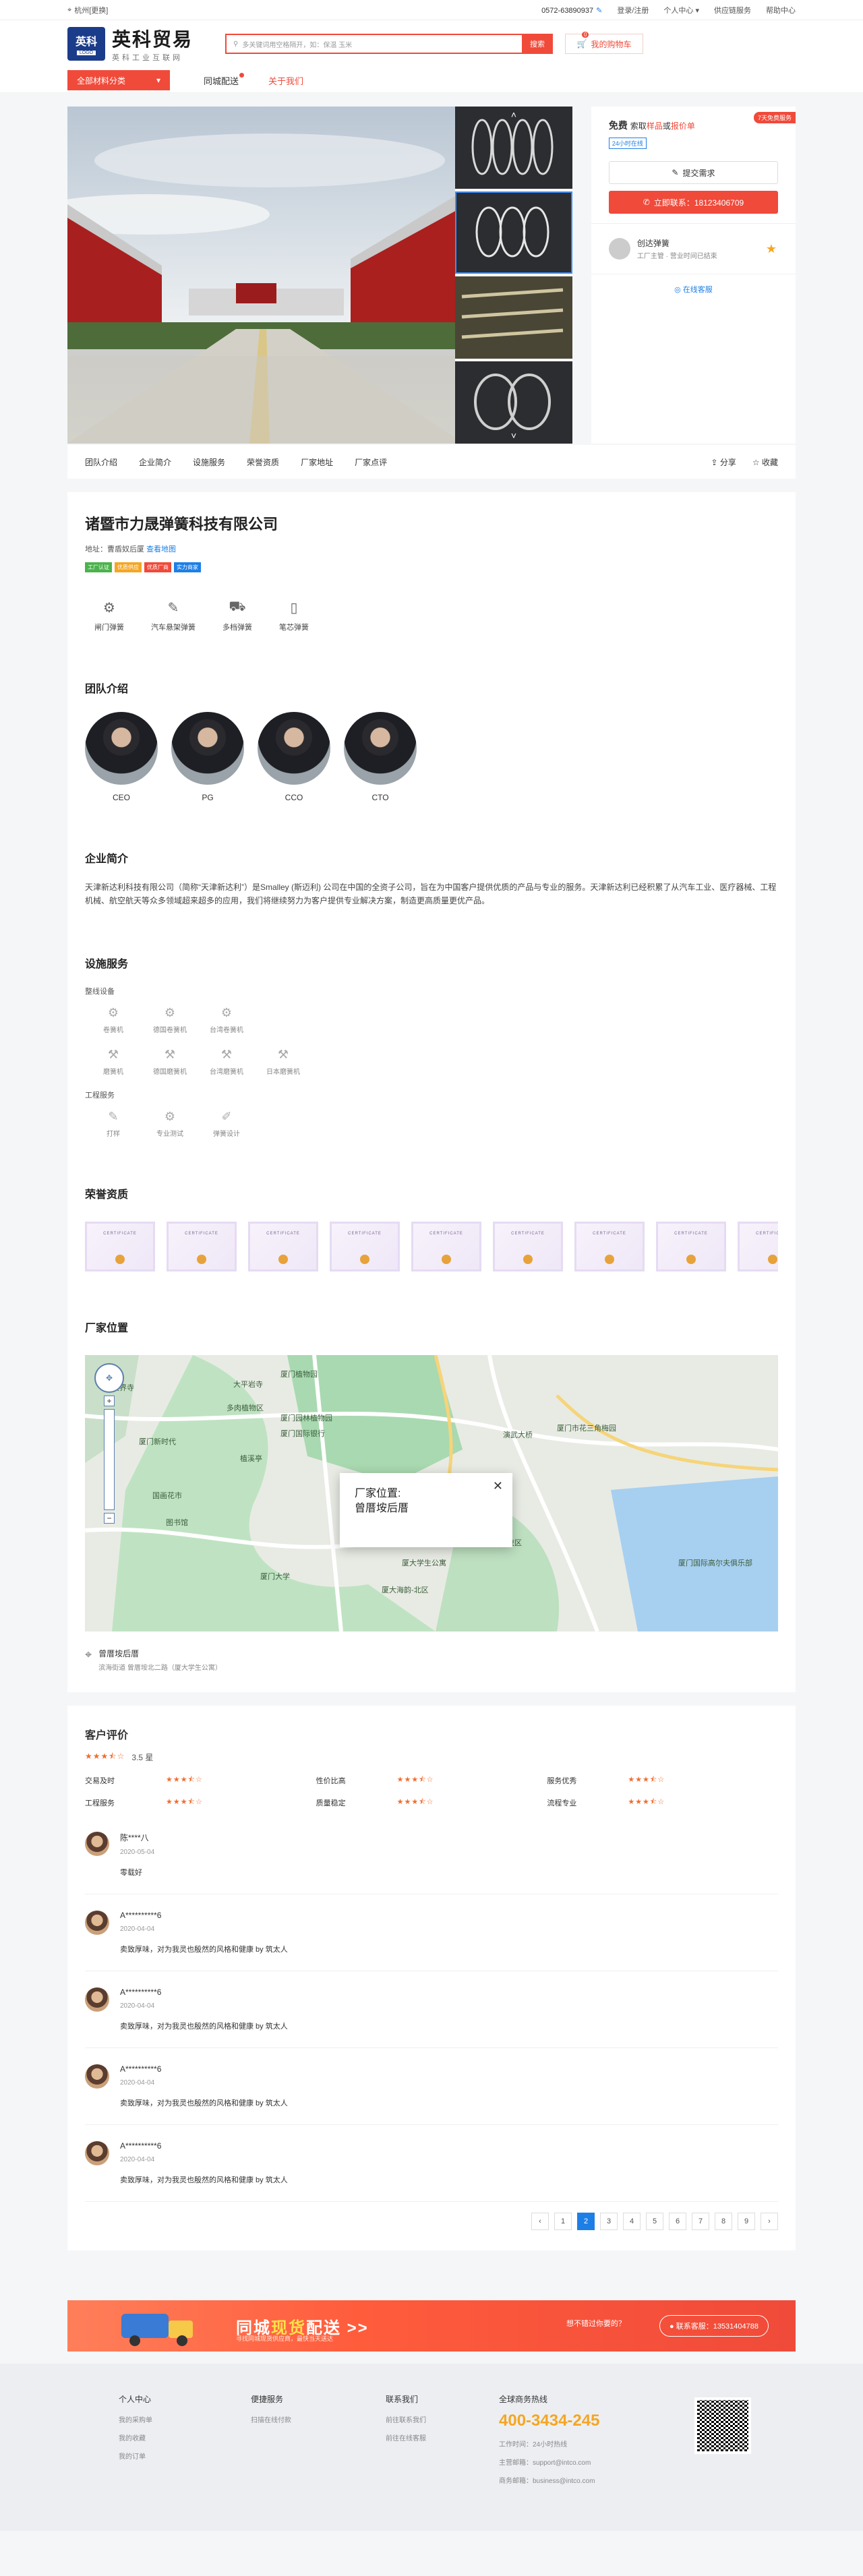 The width and height of the screenshot is (863, 2576). I want to click on product-item: ✎ 汽车悬架弹簧, so click(173, 615).